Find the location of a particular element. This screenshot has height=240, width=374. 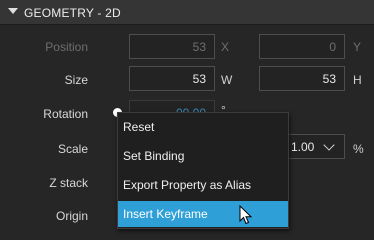

size-width-input is located at coordinates (172, 78).